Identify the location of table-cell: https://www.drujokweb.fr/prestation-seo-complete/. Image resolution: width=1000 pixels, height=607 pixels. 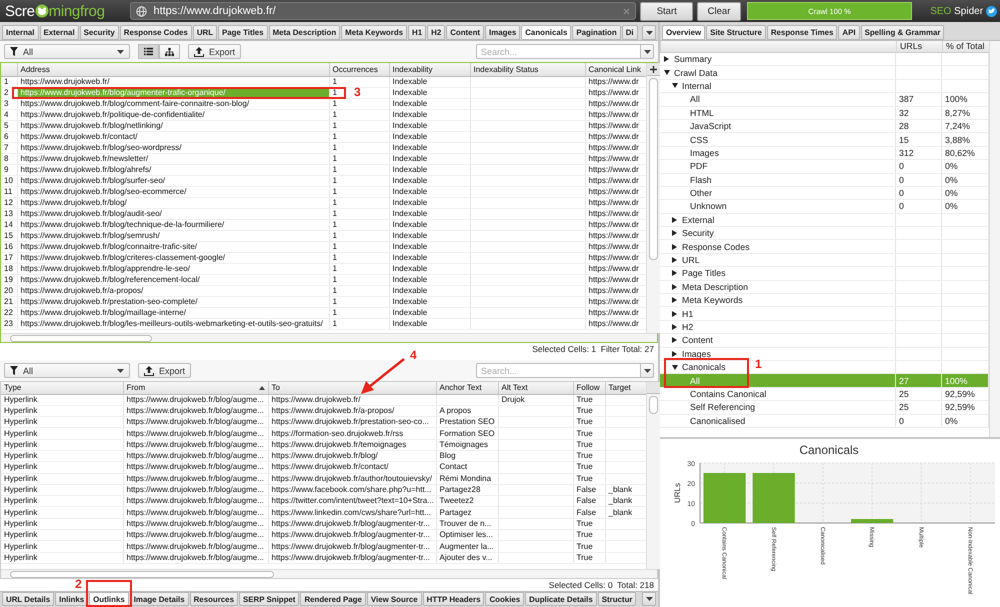
(173, 301).